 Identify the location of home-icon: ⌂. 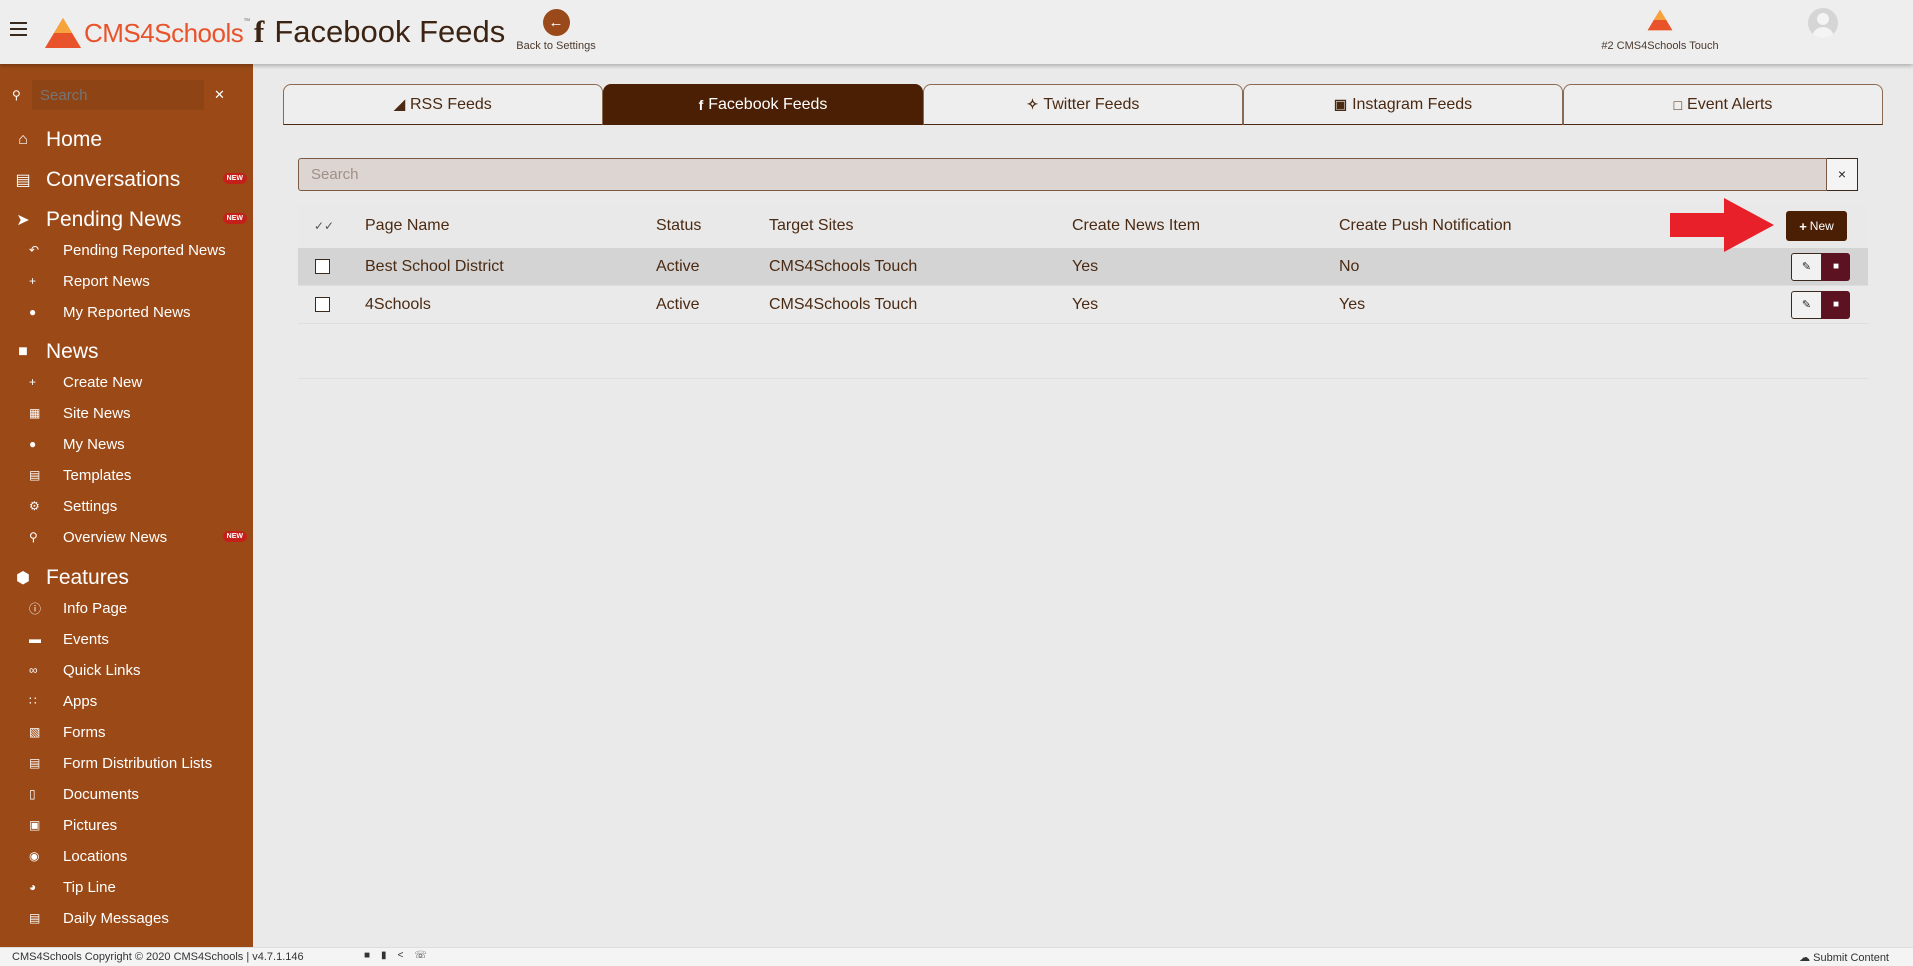
(23, 139).